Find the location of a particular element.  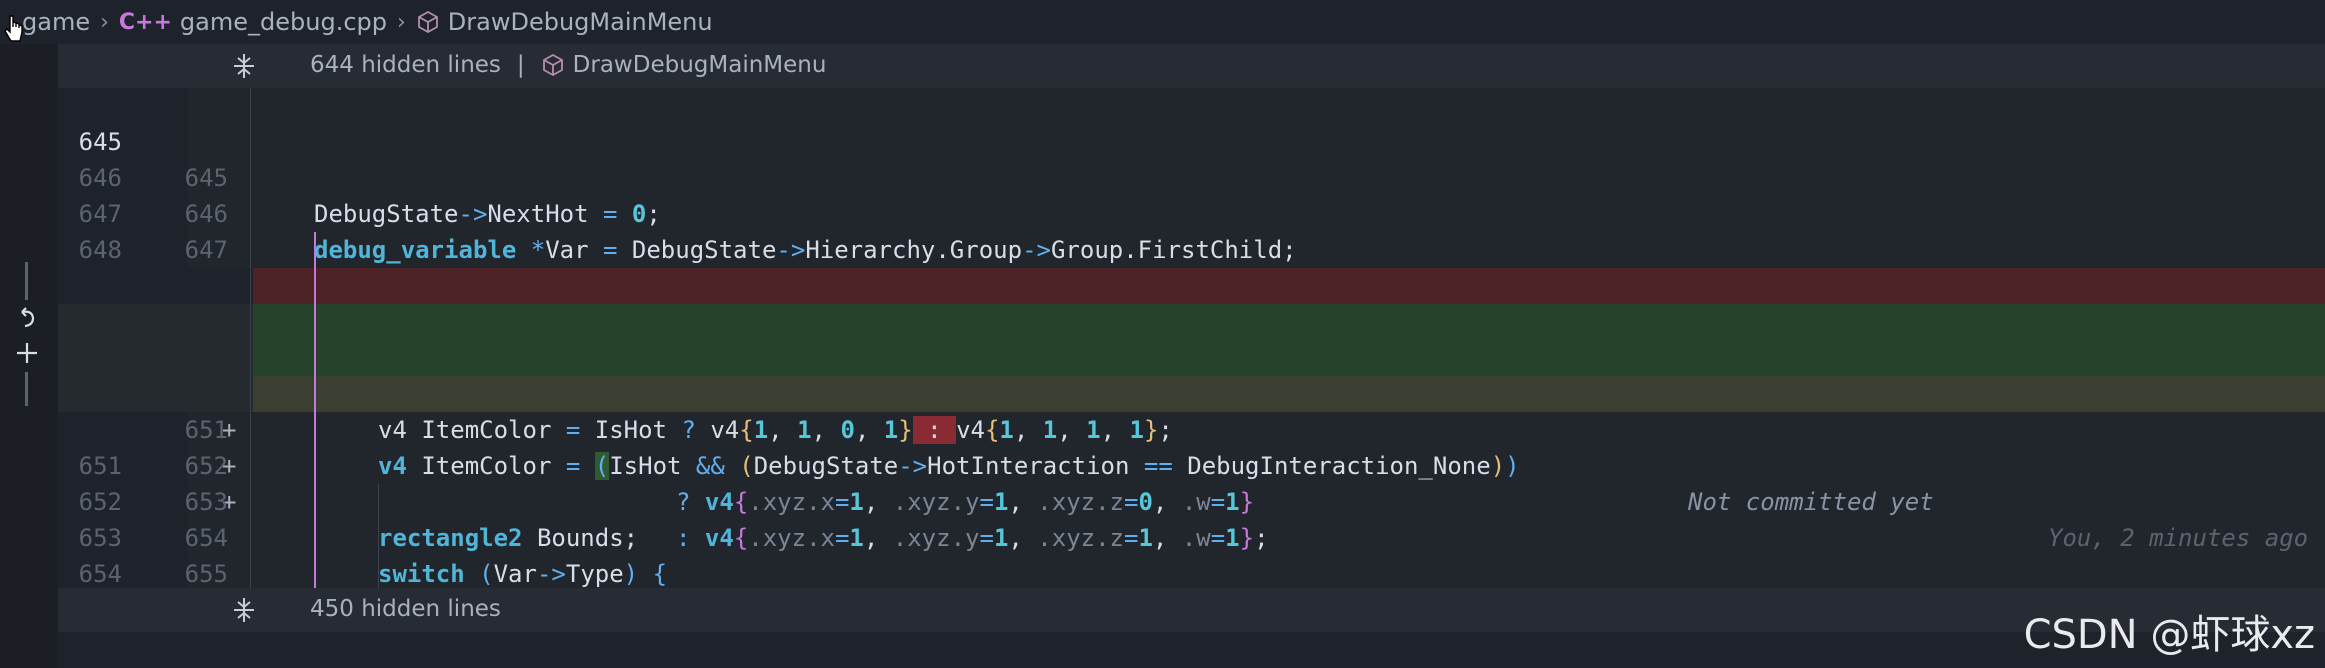

breadcrumb-symbol-label: DrawDebugMainMenu is located at coordinates (580, 22).